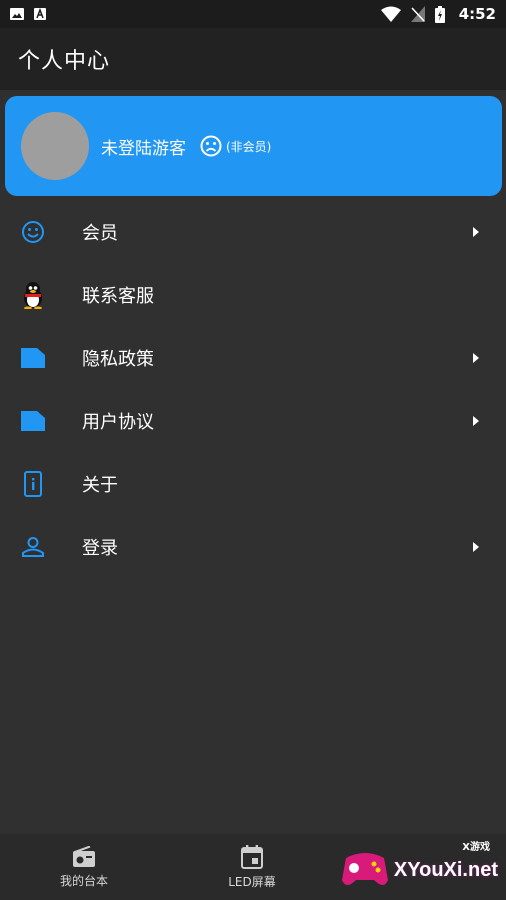 This screenshot has width=506, height=900. I want to click on watermark-sub: X游戏, so click(476, 847).